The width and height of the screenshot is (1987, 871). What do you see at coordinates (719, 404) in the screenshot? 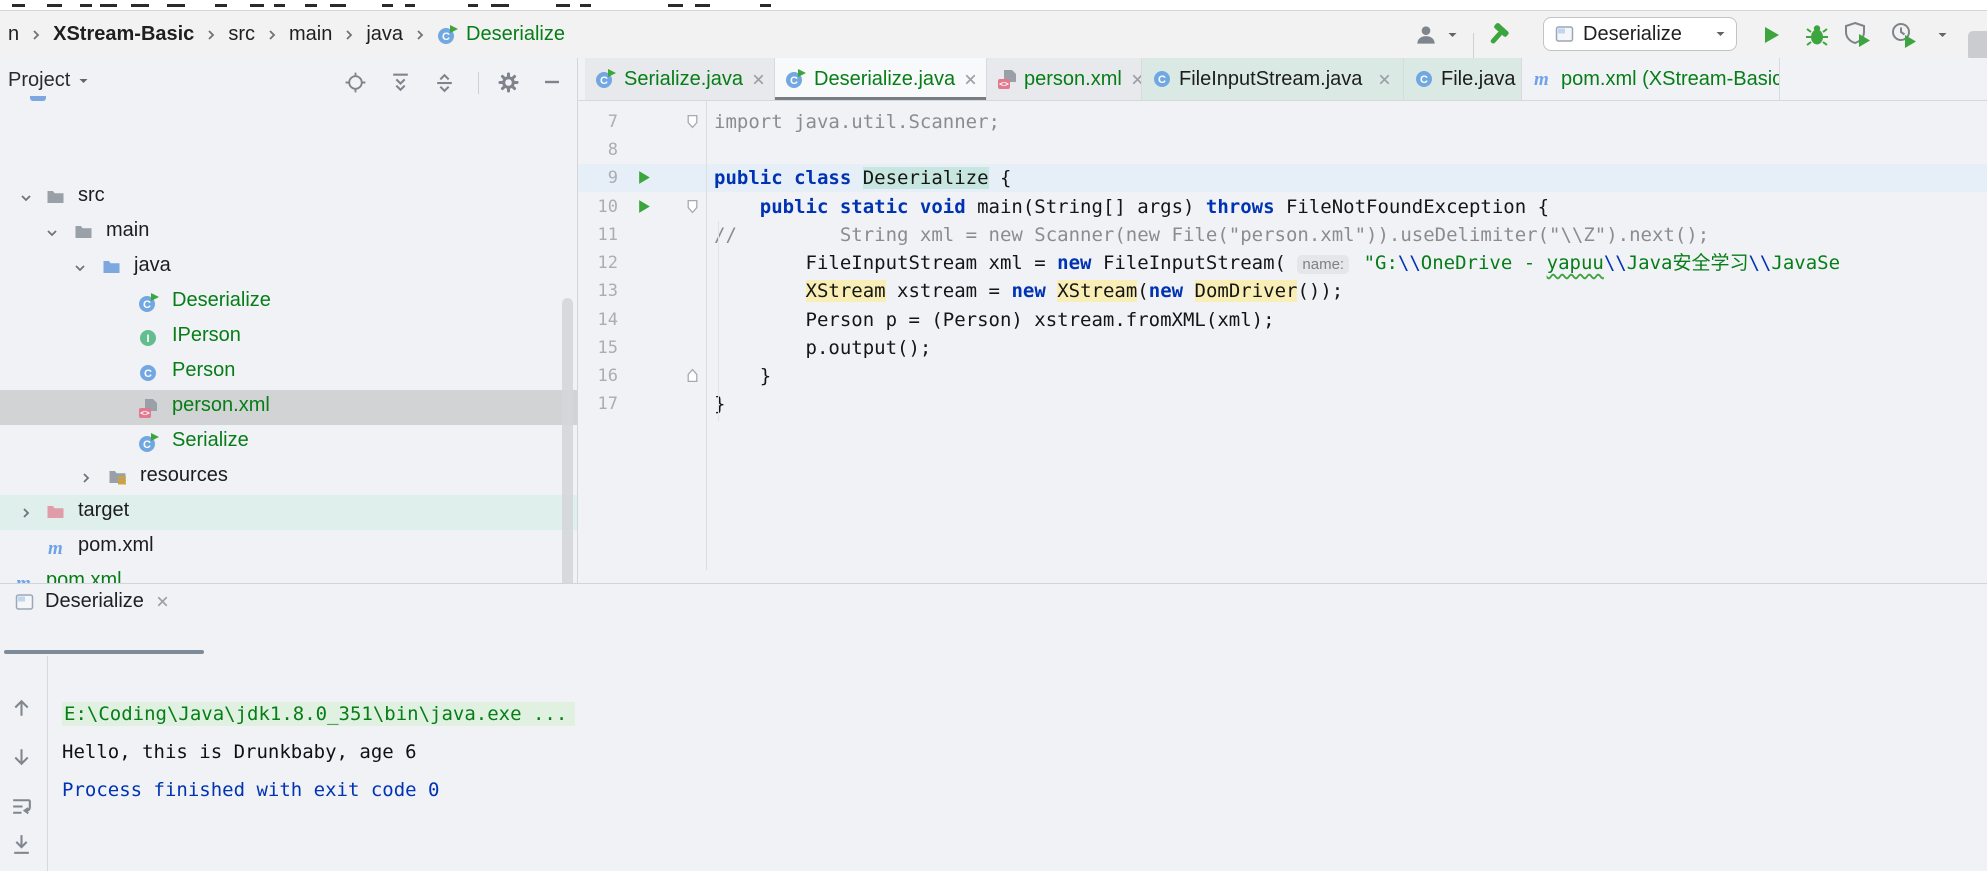
I see `code-line-17: }` at bounding box center [719, 404].